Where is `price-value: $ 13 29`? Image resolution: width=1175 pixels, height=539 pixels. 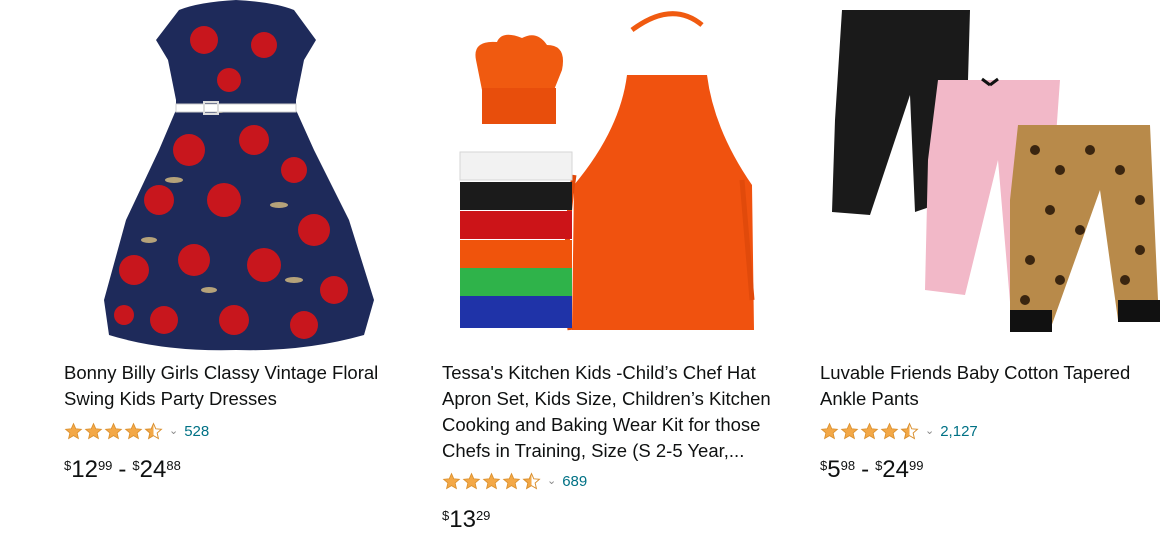 price-value: $ 13 29 is located at coordinates (466, 519).